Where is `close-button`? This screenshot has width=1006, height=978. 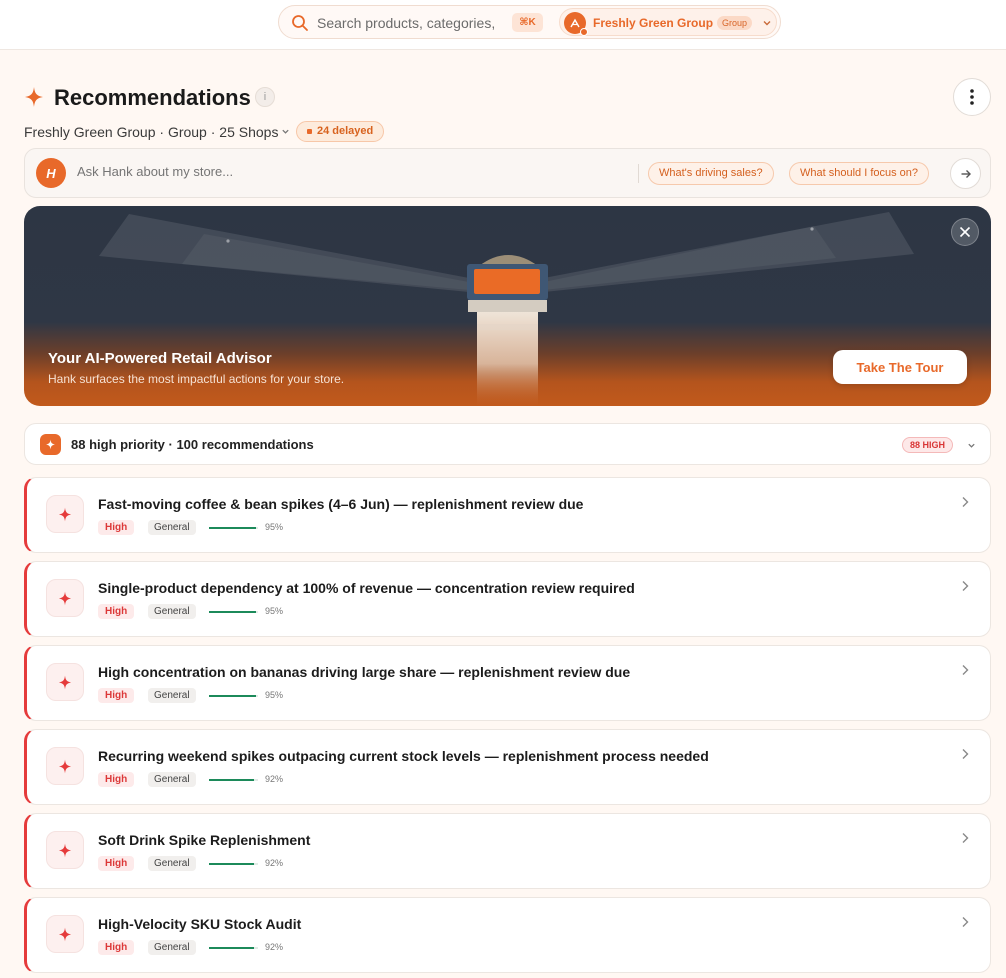
close-button is located at coordinates (965, 232).